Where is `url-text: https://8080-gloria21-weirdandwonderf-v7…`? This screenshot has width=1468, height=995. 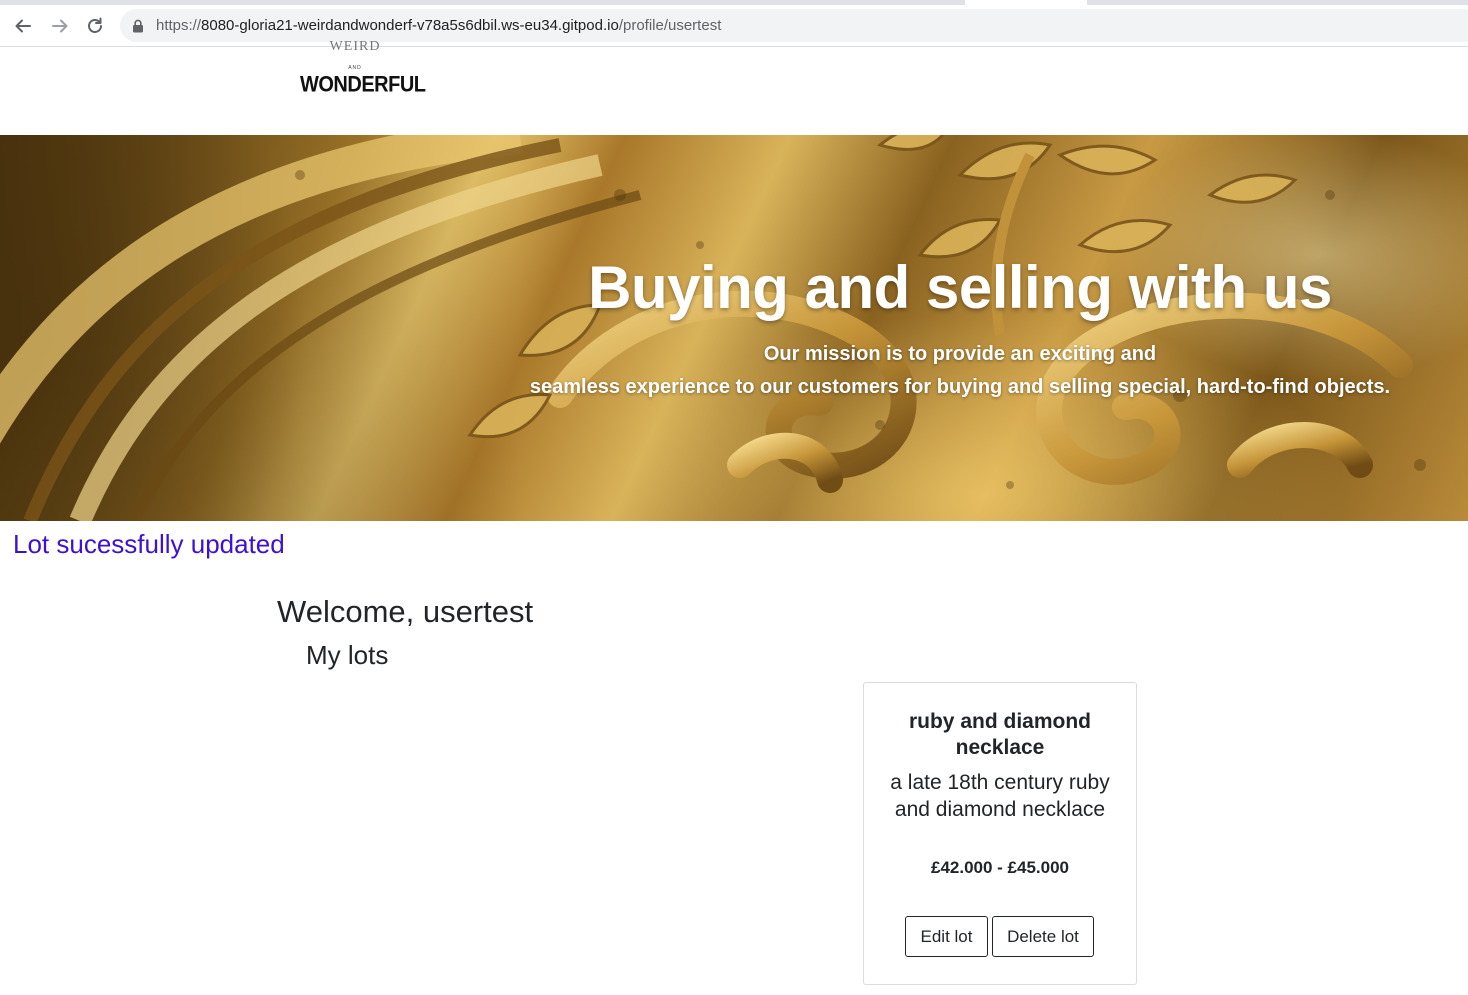
url-text: https://8080-gloria21-weirdandwonderf-v7… is located at coordinates (438, 25).